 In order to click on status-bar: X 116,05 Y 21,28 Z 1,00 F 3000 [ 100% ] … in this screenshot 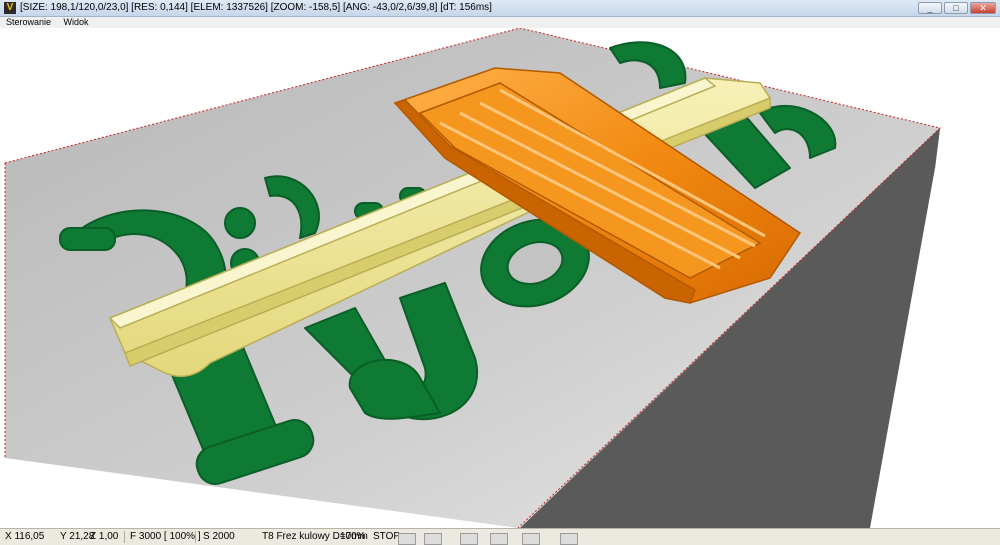, I will do `click(500, 536)`.